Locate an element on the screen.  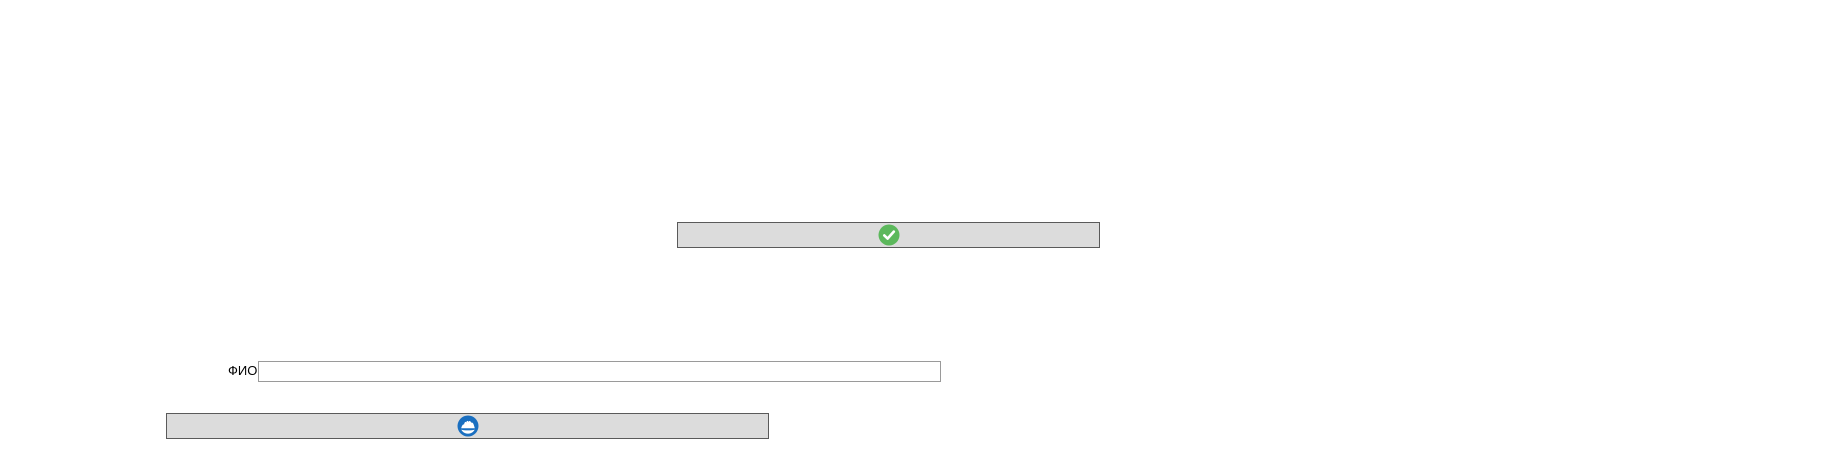
blue-circle-emblem-icon is located at coordinates (467, 426).